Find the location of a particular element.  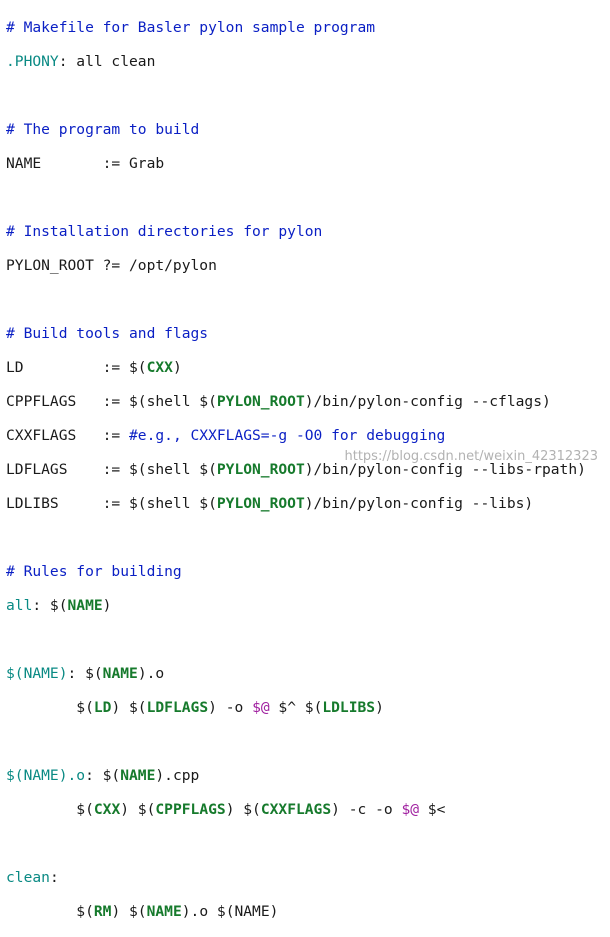

comment-line: # The program to build is located at coordinates (103, 129).